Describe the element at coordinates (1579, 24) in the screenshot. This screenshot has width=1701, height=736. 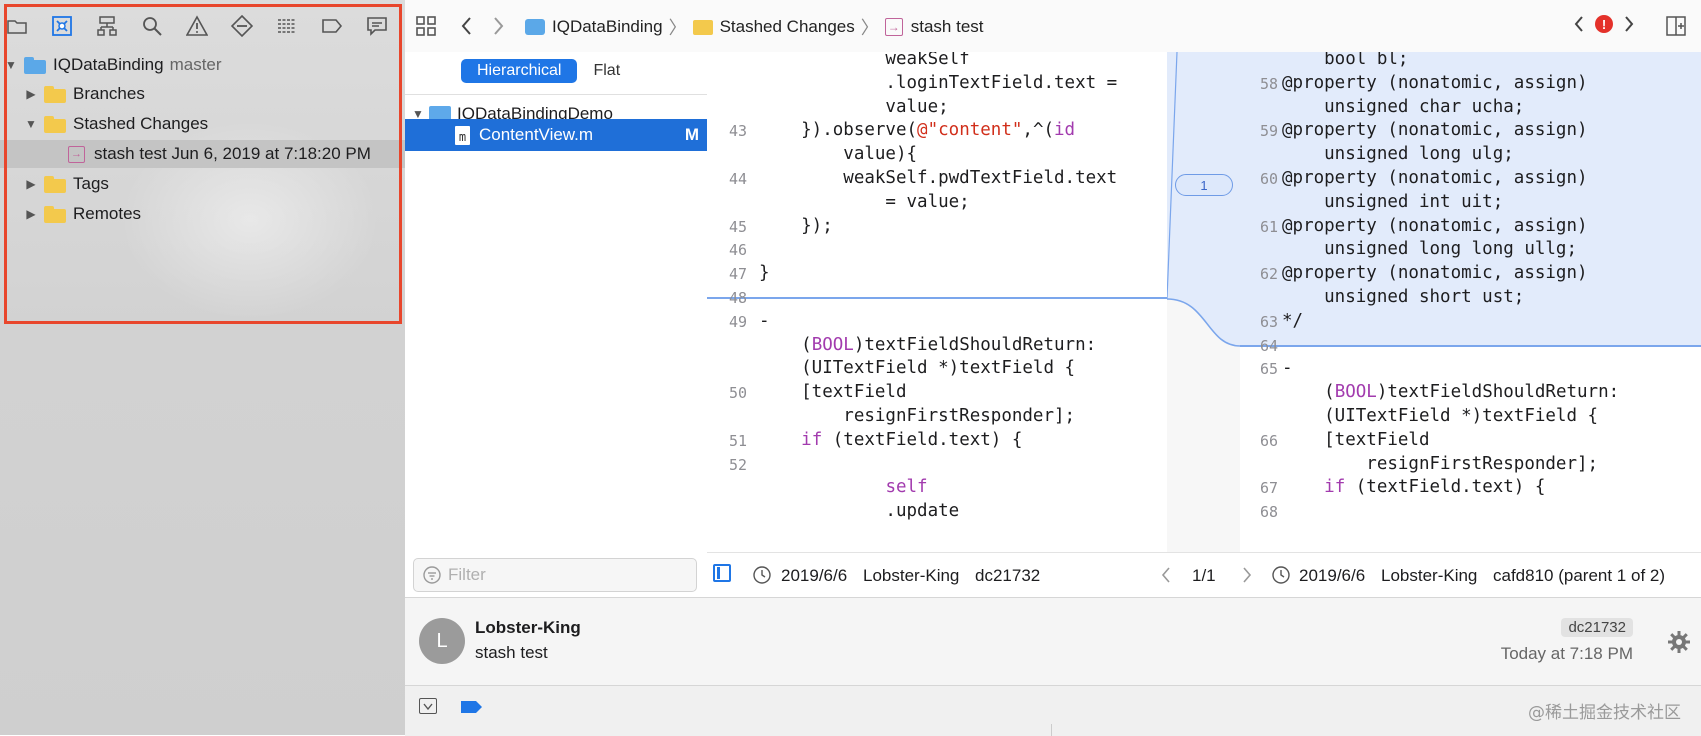
I see `previous-issue-icon` at that location.